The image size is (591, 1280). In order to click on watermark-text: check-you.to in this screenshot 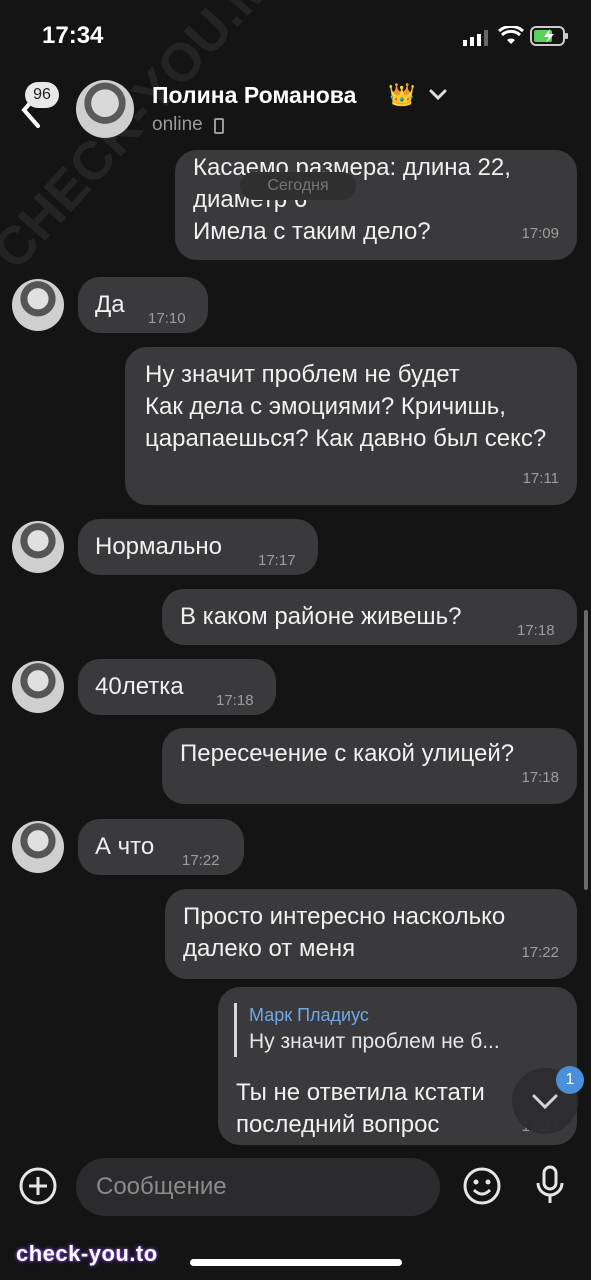, I will do `click(87, 1253)`.